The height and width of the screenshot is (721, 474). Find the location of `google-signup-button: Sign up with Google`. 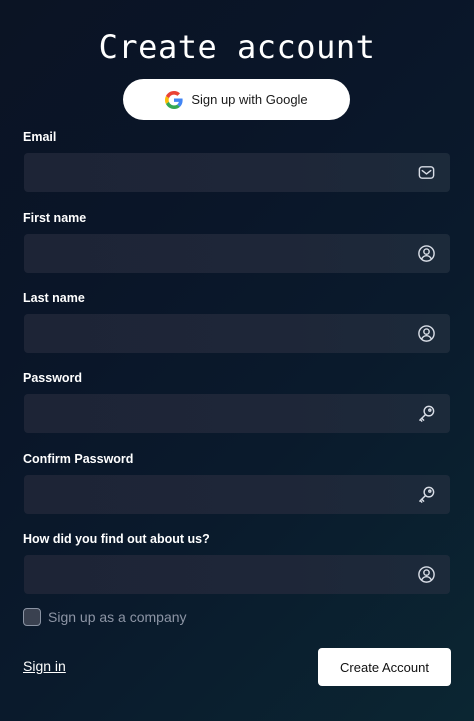

google-signup-button: Sign up with Google is located at coordinates (236, 99).